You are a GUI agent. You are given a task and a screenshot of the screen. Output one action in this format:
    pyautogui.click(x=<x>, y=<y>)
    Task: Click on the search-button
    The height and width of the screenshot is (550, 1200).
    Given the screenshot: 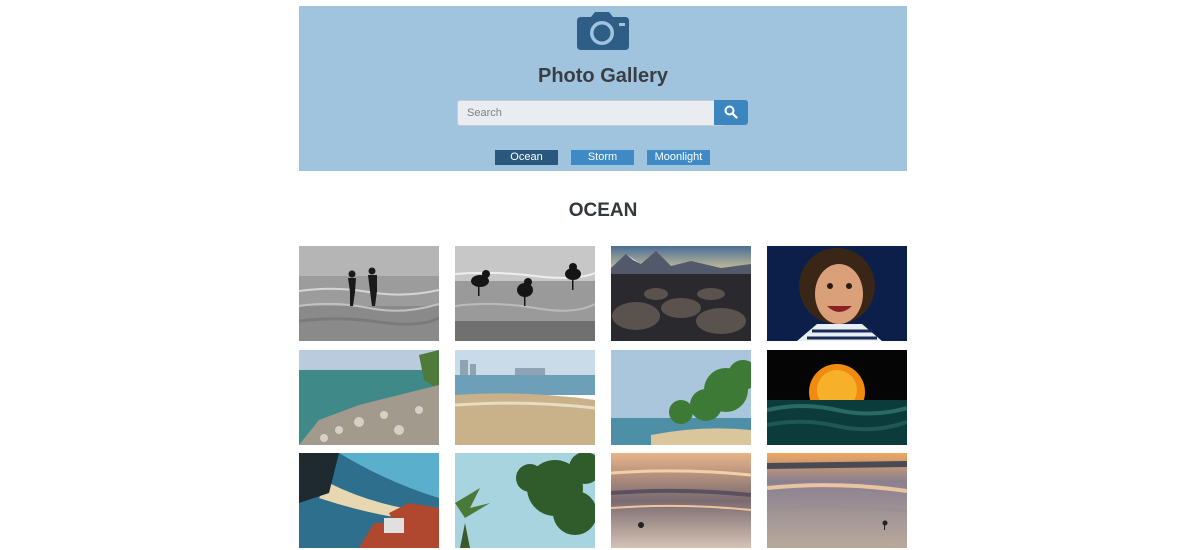 What is the action you would take?
    pyautogui.click(x=731, y=112)
    